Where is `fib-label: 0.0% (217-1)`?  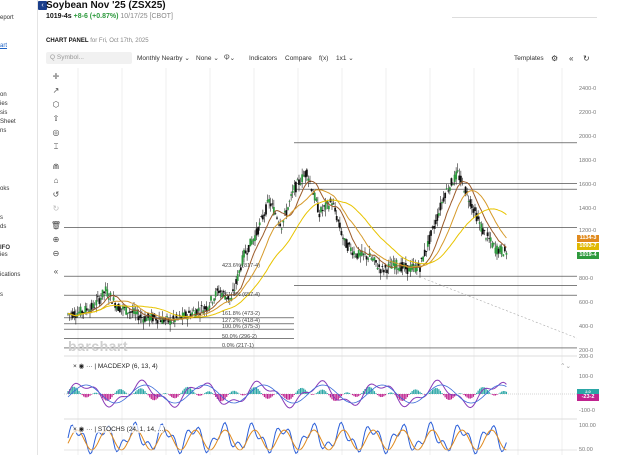
fib-label: 0.0% (217-1) is located at coordinates (238, 346).